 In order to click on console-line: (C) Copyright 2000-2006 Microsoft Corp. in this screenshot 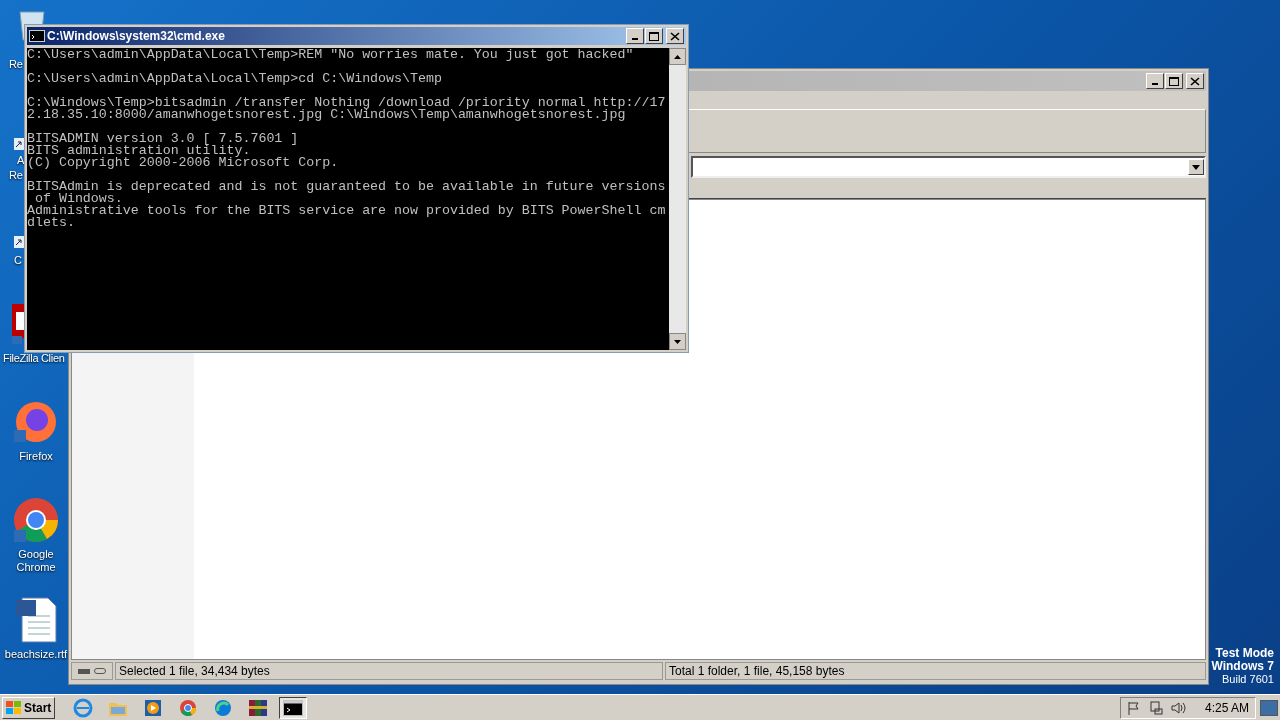, I will do `click(183, 163)`.